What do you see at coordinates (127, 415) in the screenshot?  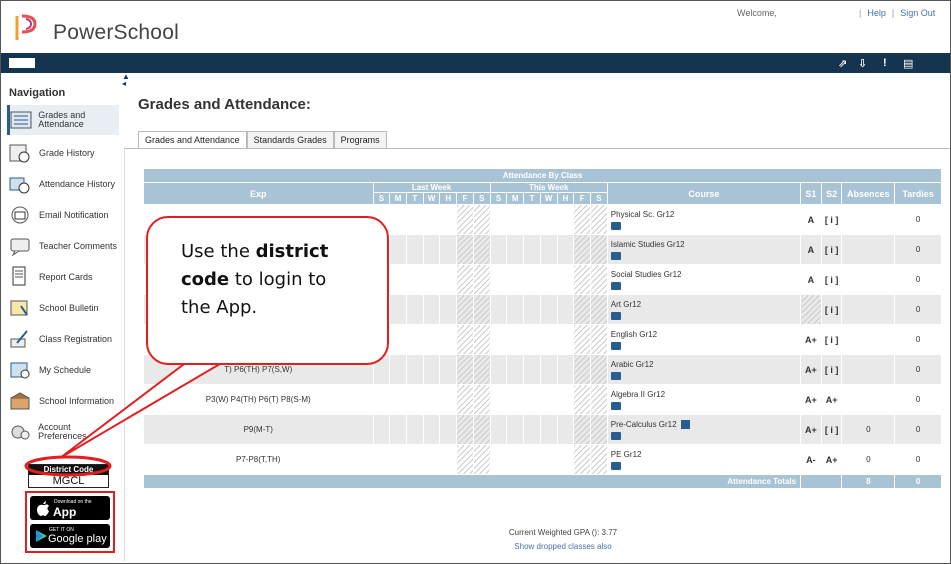 I see `callout-pointer` at bounding box center [127, 415].